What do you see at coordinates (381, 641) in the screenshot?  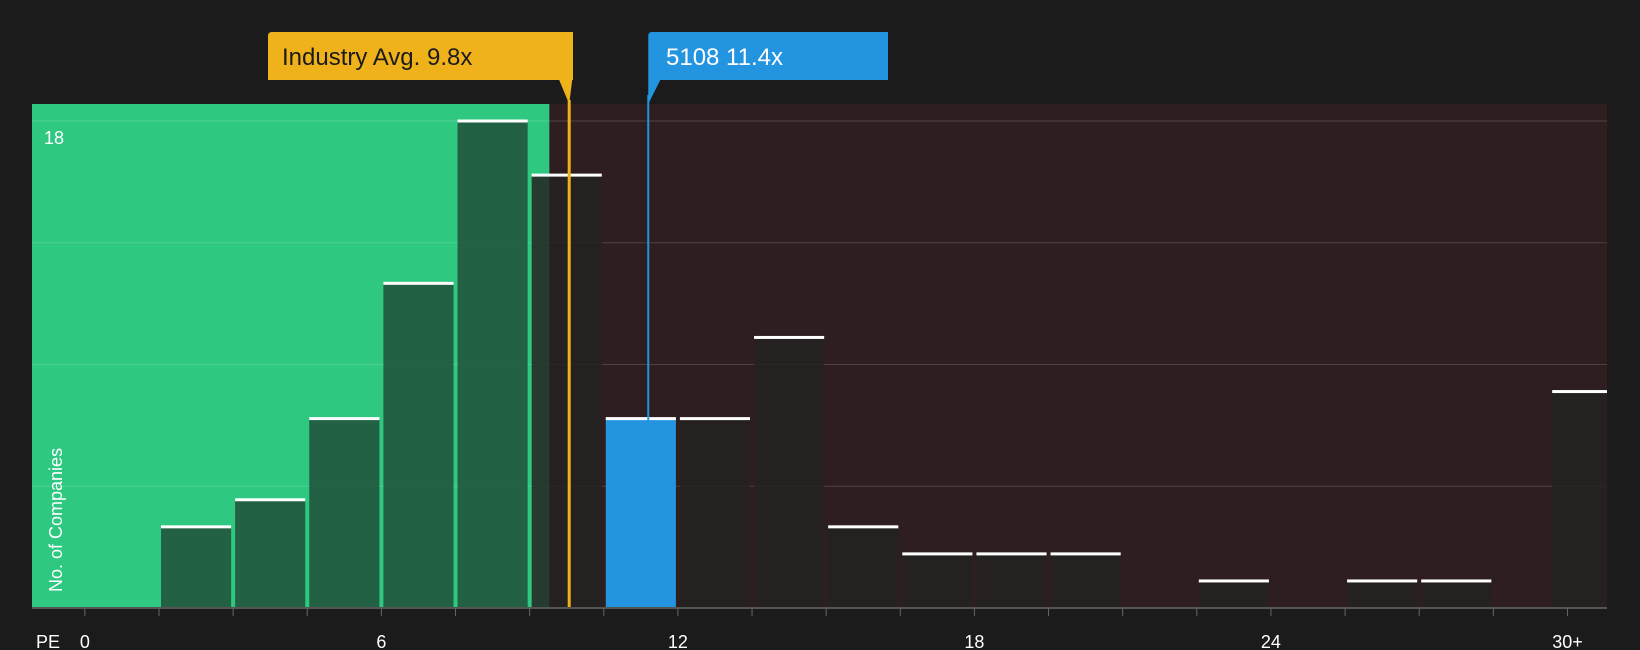 I see `x-tick-label: 6` at bounding box center [381, 641].